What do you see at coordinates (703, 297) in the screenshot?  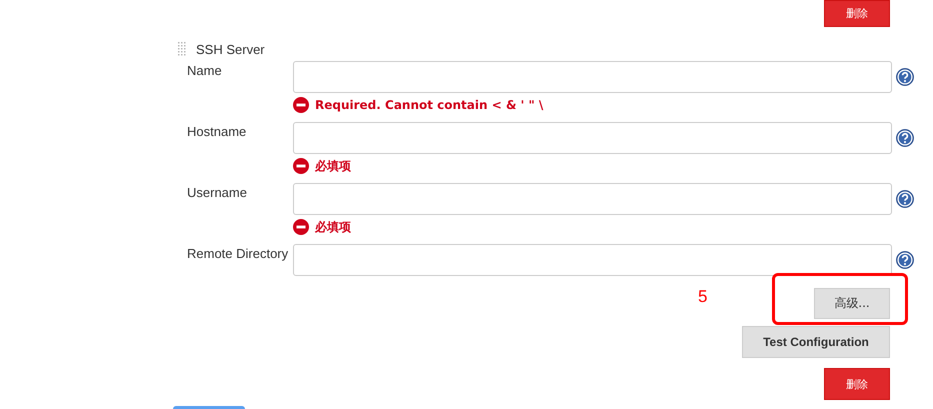 I see `annotation-number: 5` at bounding box center [703, 297].